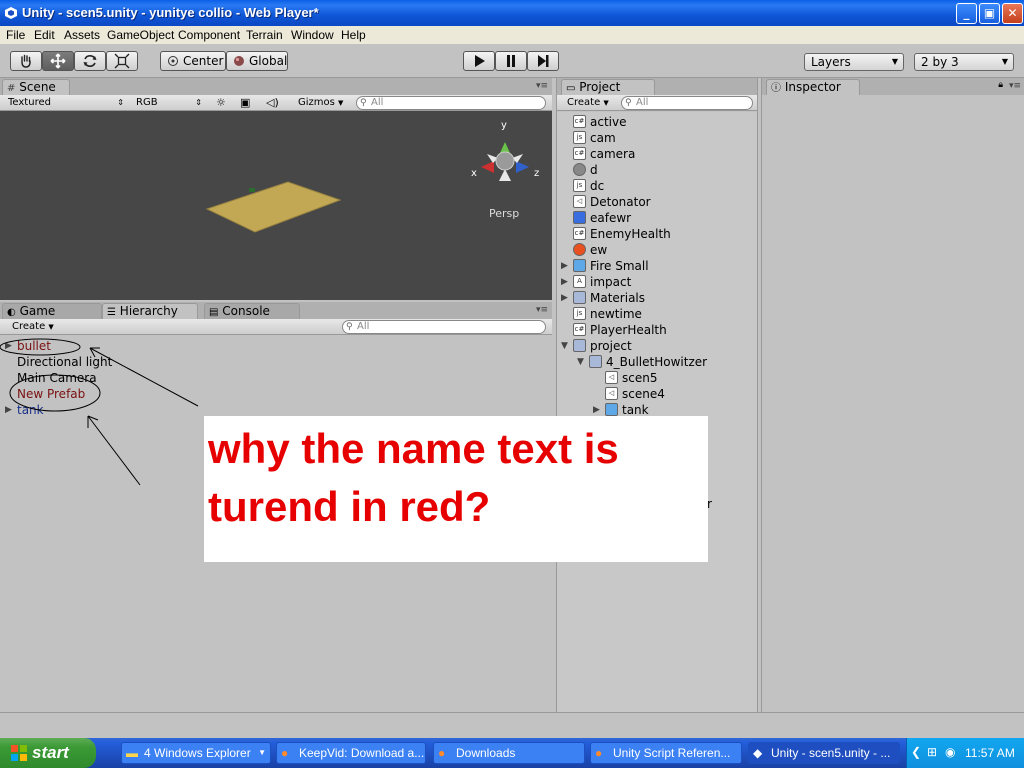 The image size is (1024, 768). I want to click on project-item-label: 4_BulletHowitzer, so click(657, 362).